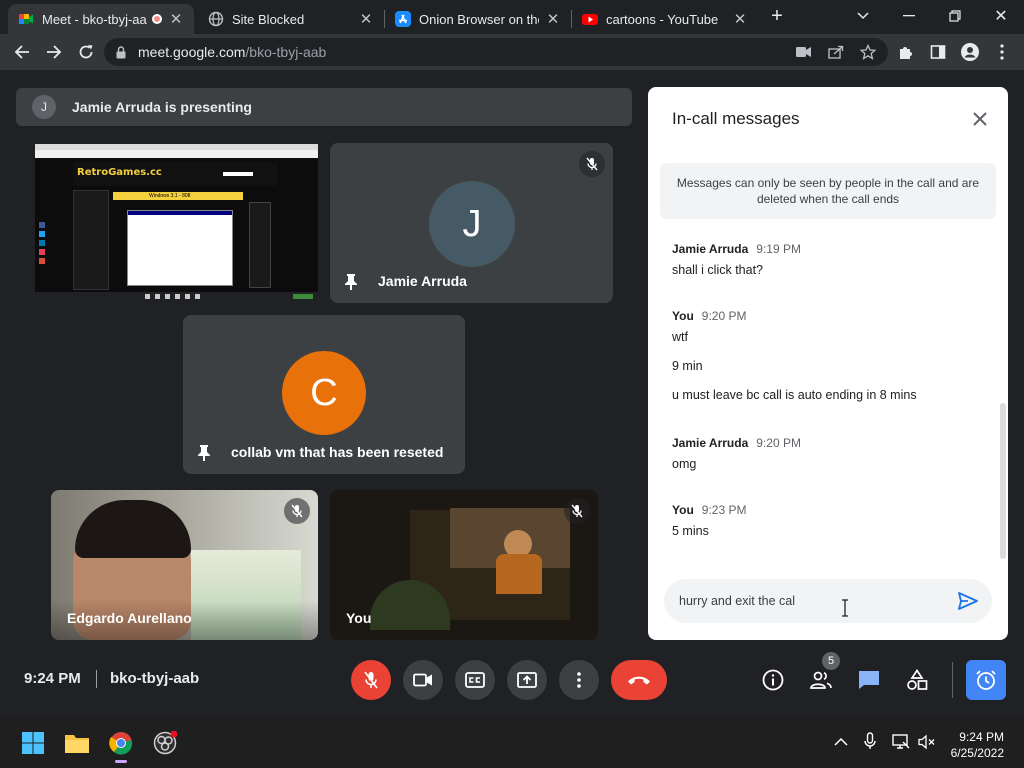 This screenshot has width=1024, height=768. I want to click on obs-studio-icon, so click(165, 743).